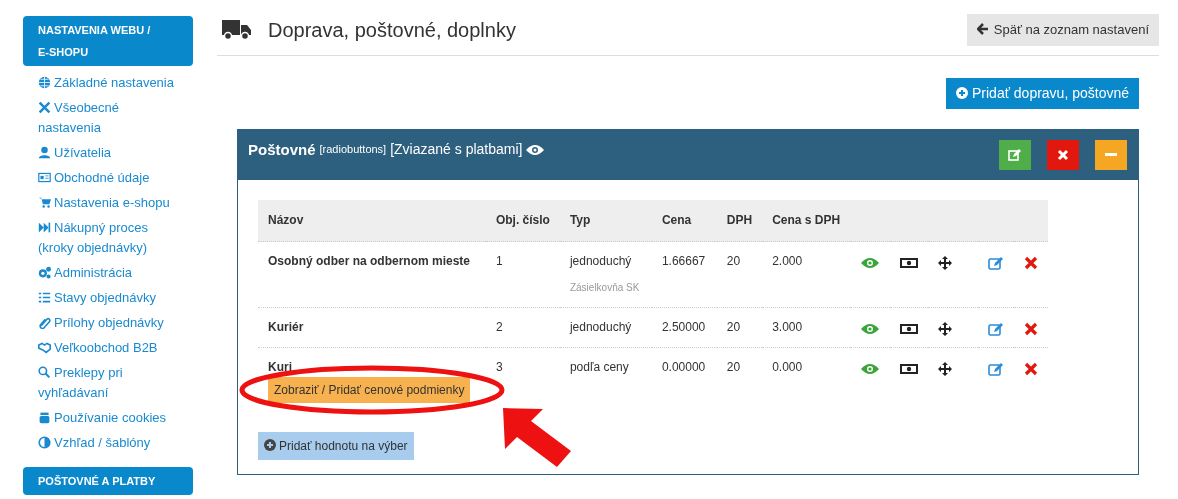 The image size is (1178, 499). What do you see at coordinates (108, 117) in the screenshot?
I see `sidebar-item: Všeobecné nastavenia` at bounding box center [108, 117].